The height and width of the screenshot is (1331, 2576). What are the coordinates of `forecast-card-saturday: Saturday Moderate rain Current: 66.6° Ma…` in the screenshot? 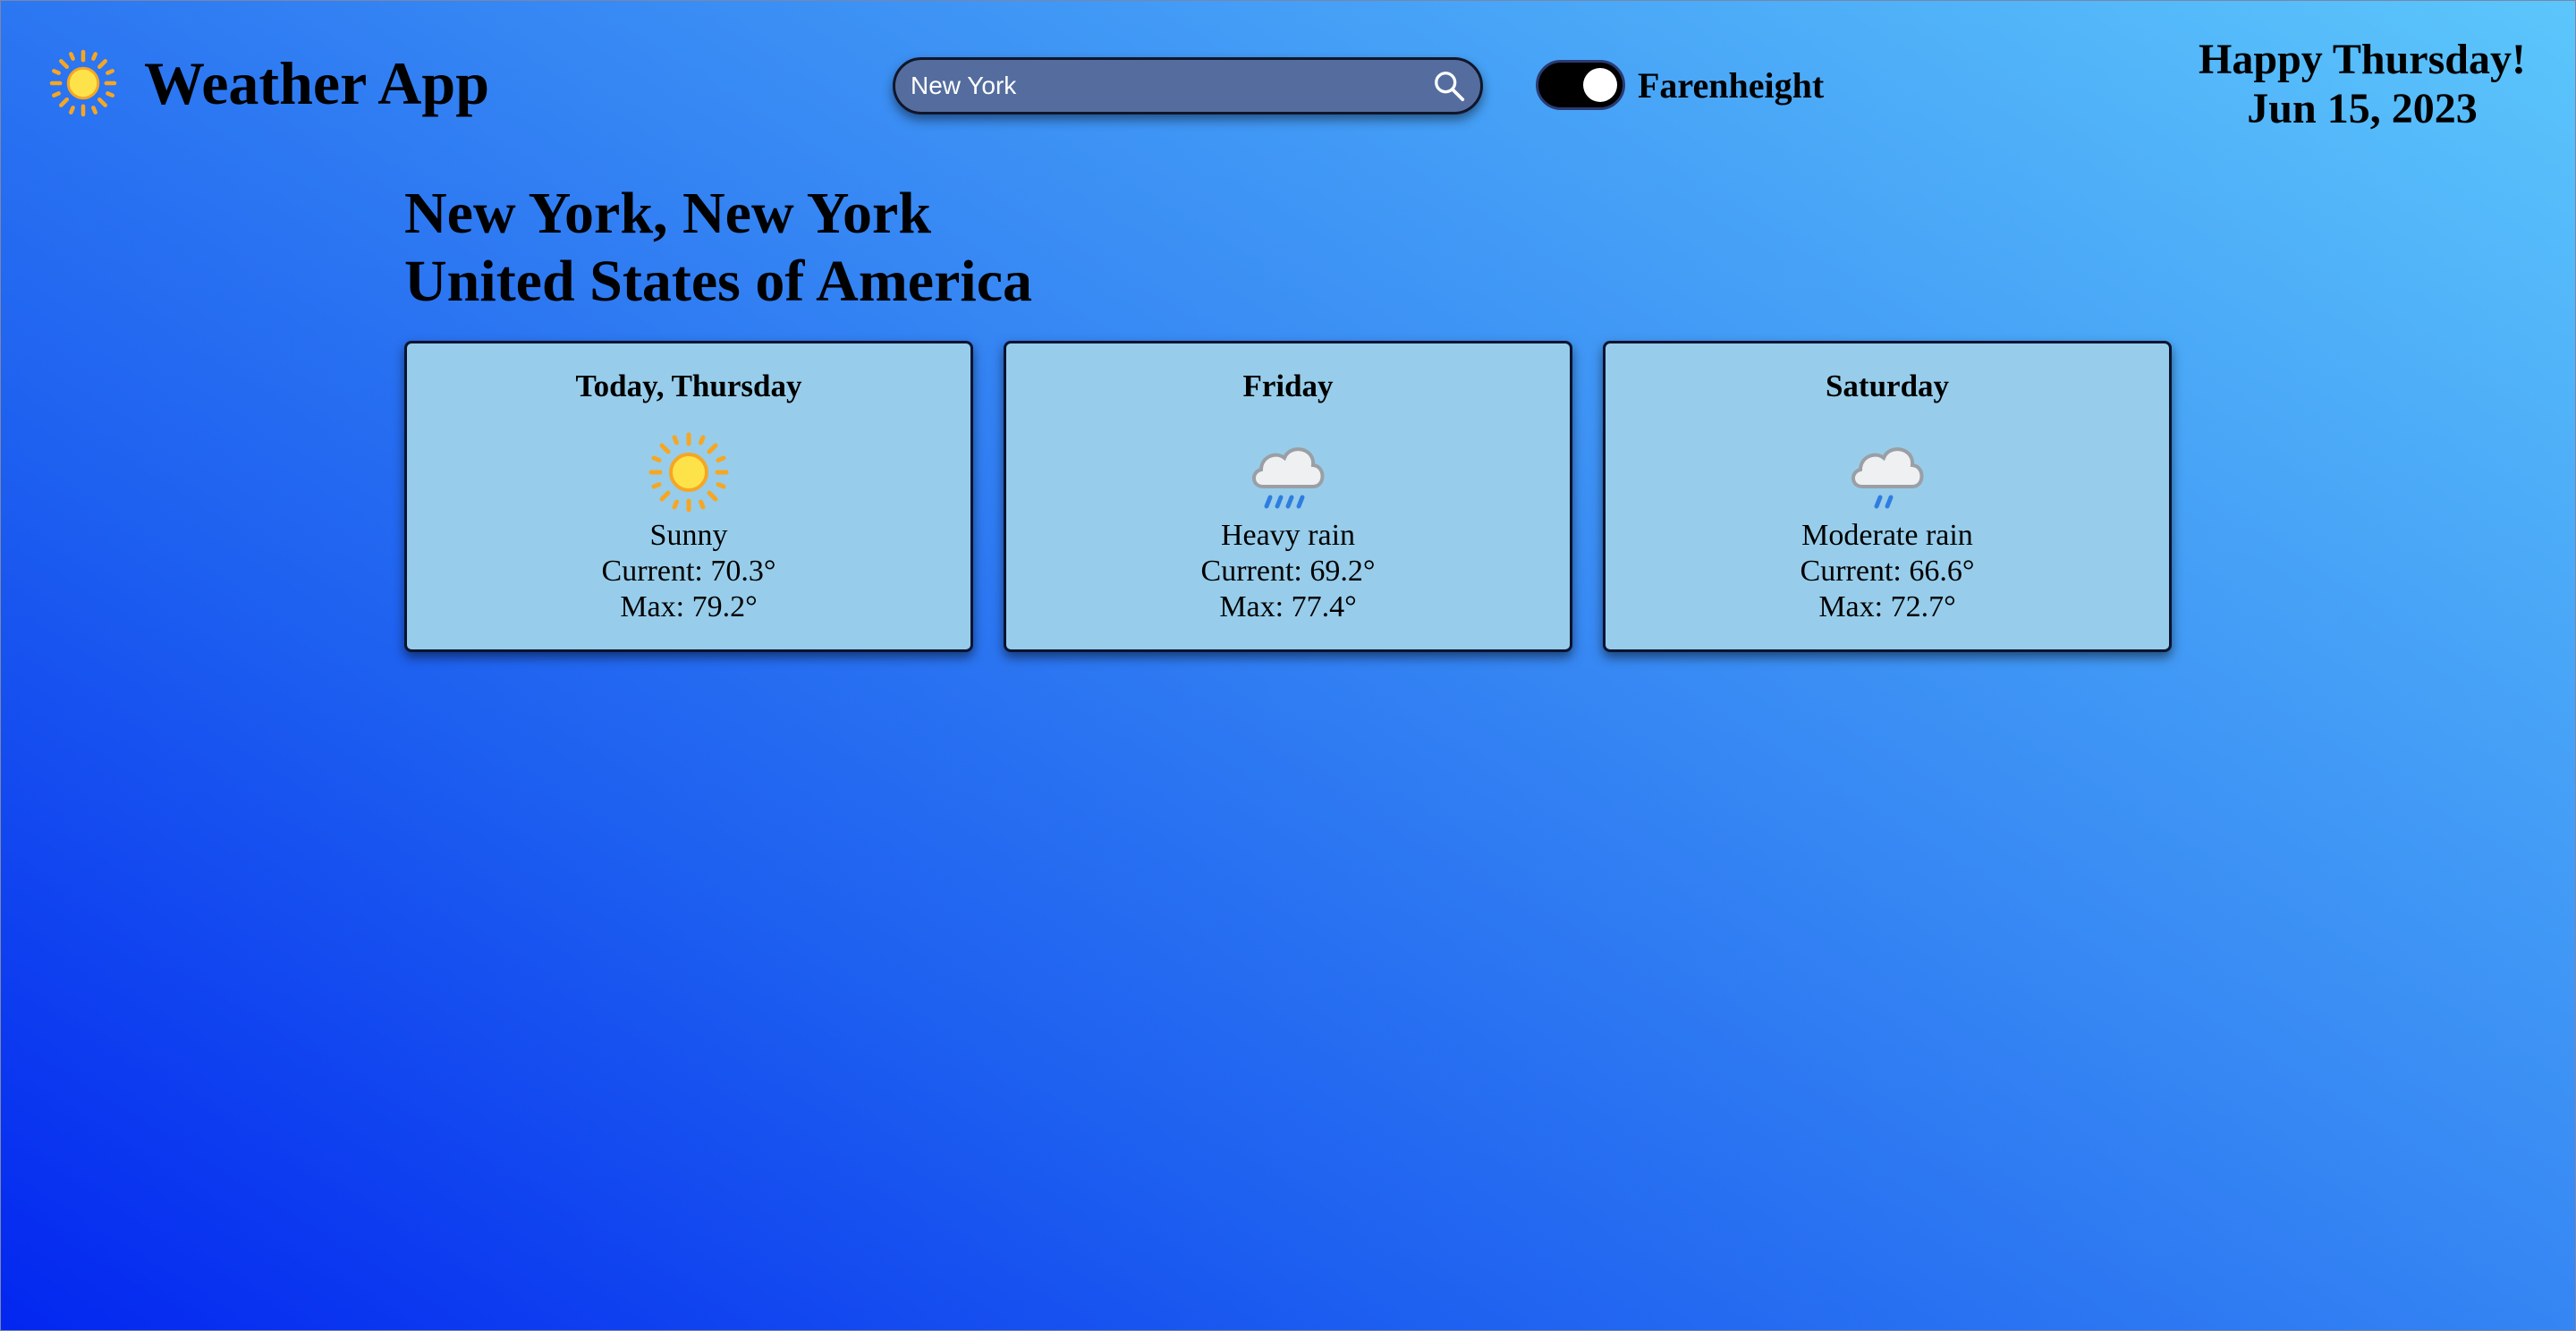 It's located at (1887, 497).